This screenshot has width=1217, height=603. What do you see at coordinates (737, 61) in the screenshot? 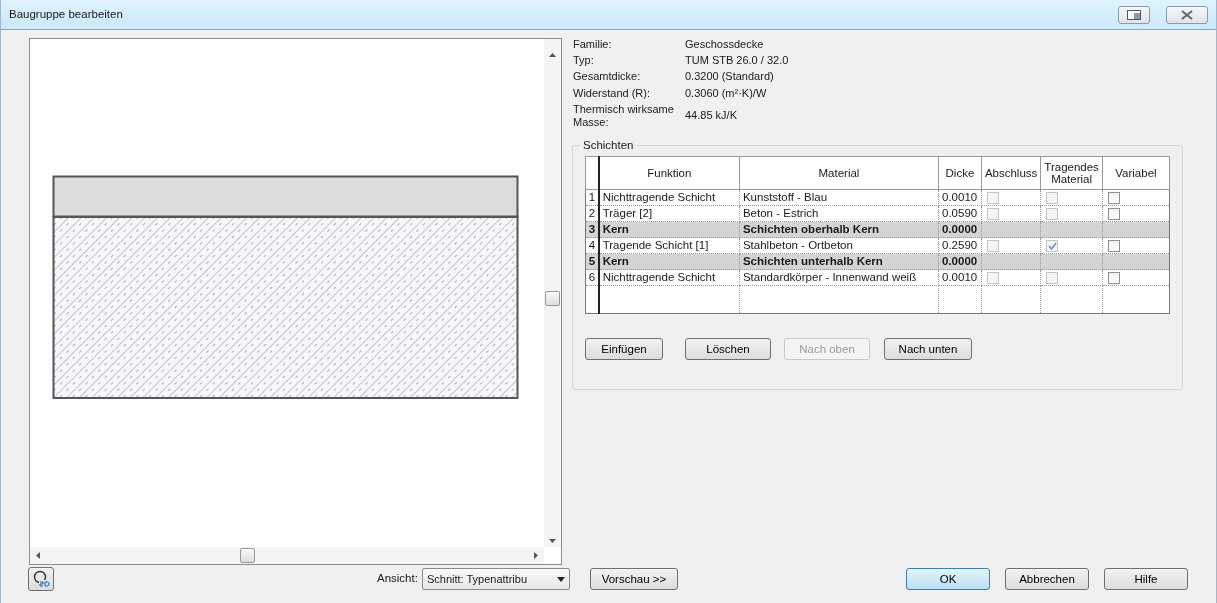
I see `property-value: TUM STB 26.0 / 32.0` at bounding box center [737, 61].